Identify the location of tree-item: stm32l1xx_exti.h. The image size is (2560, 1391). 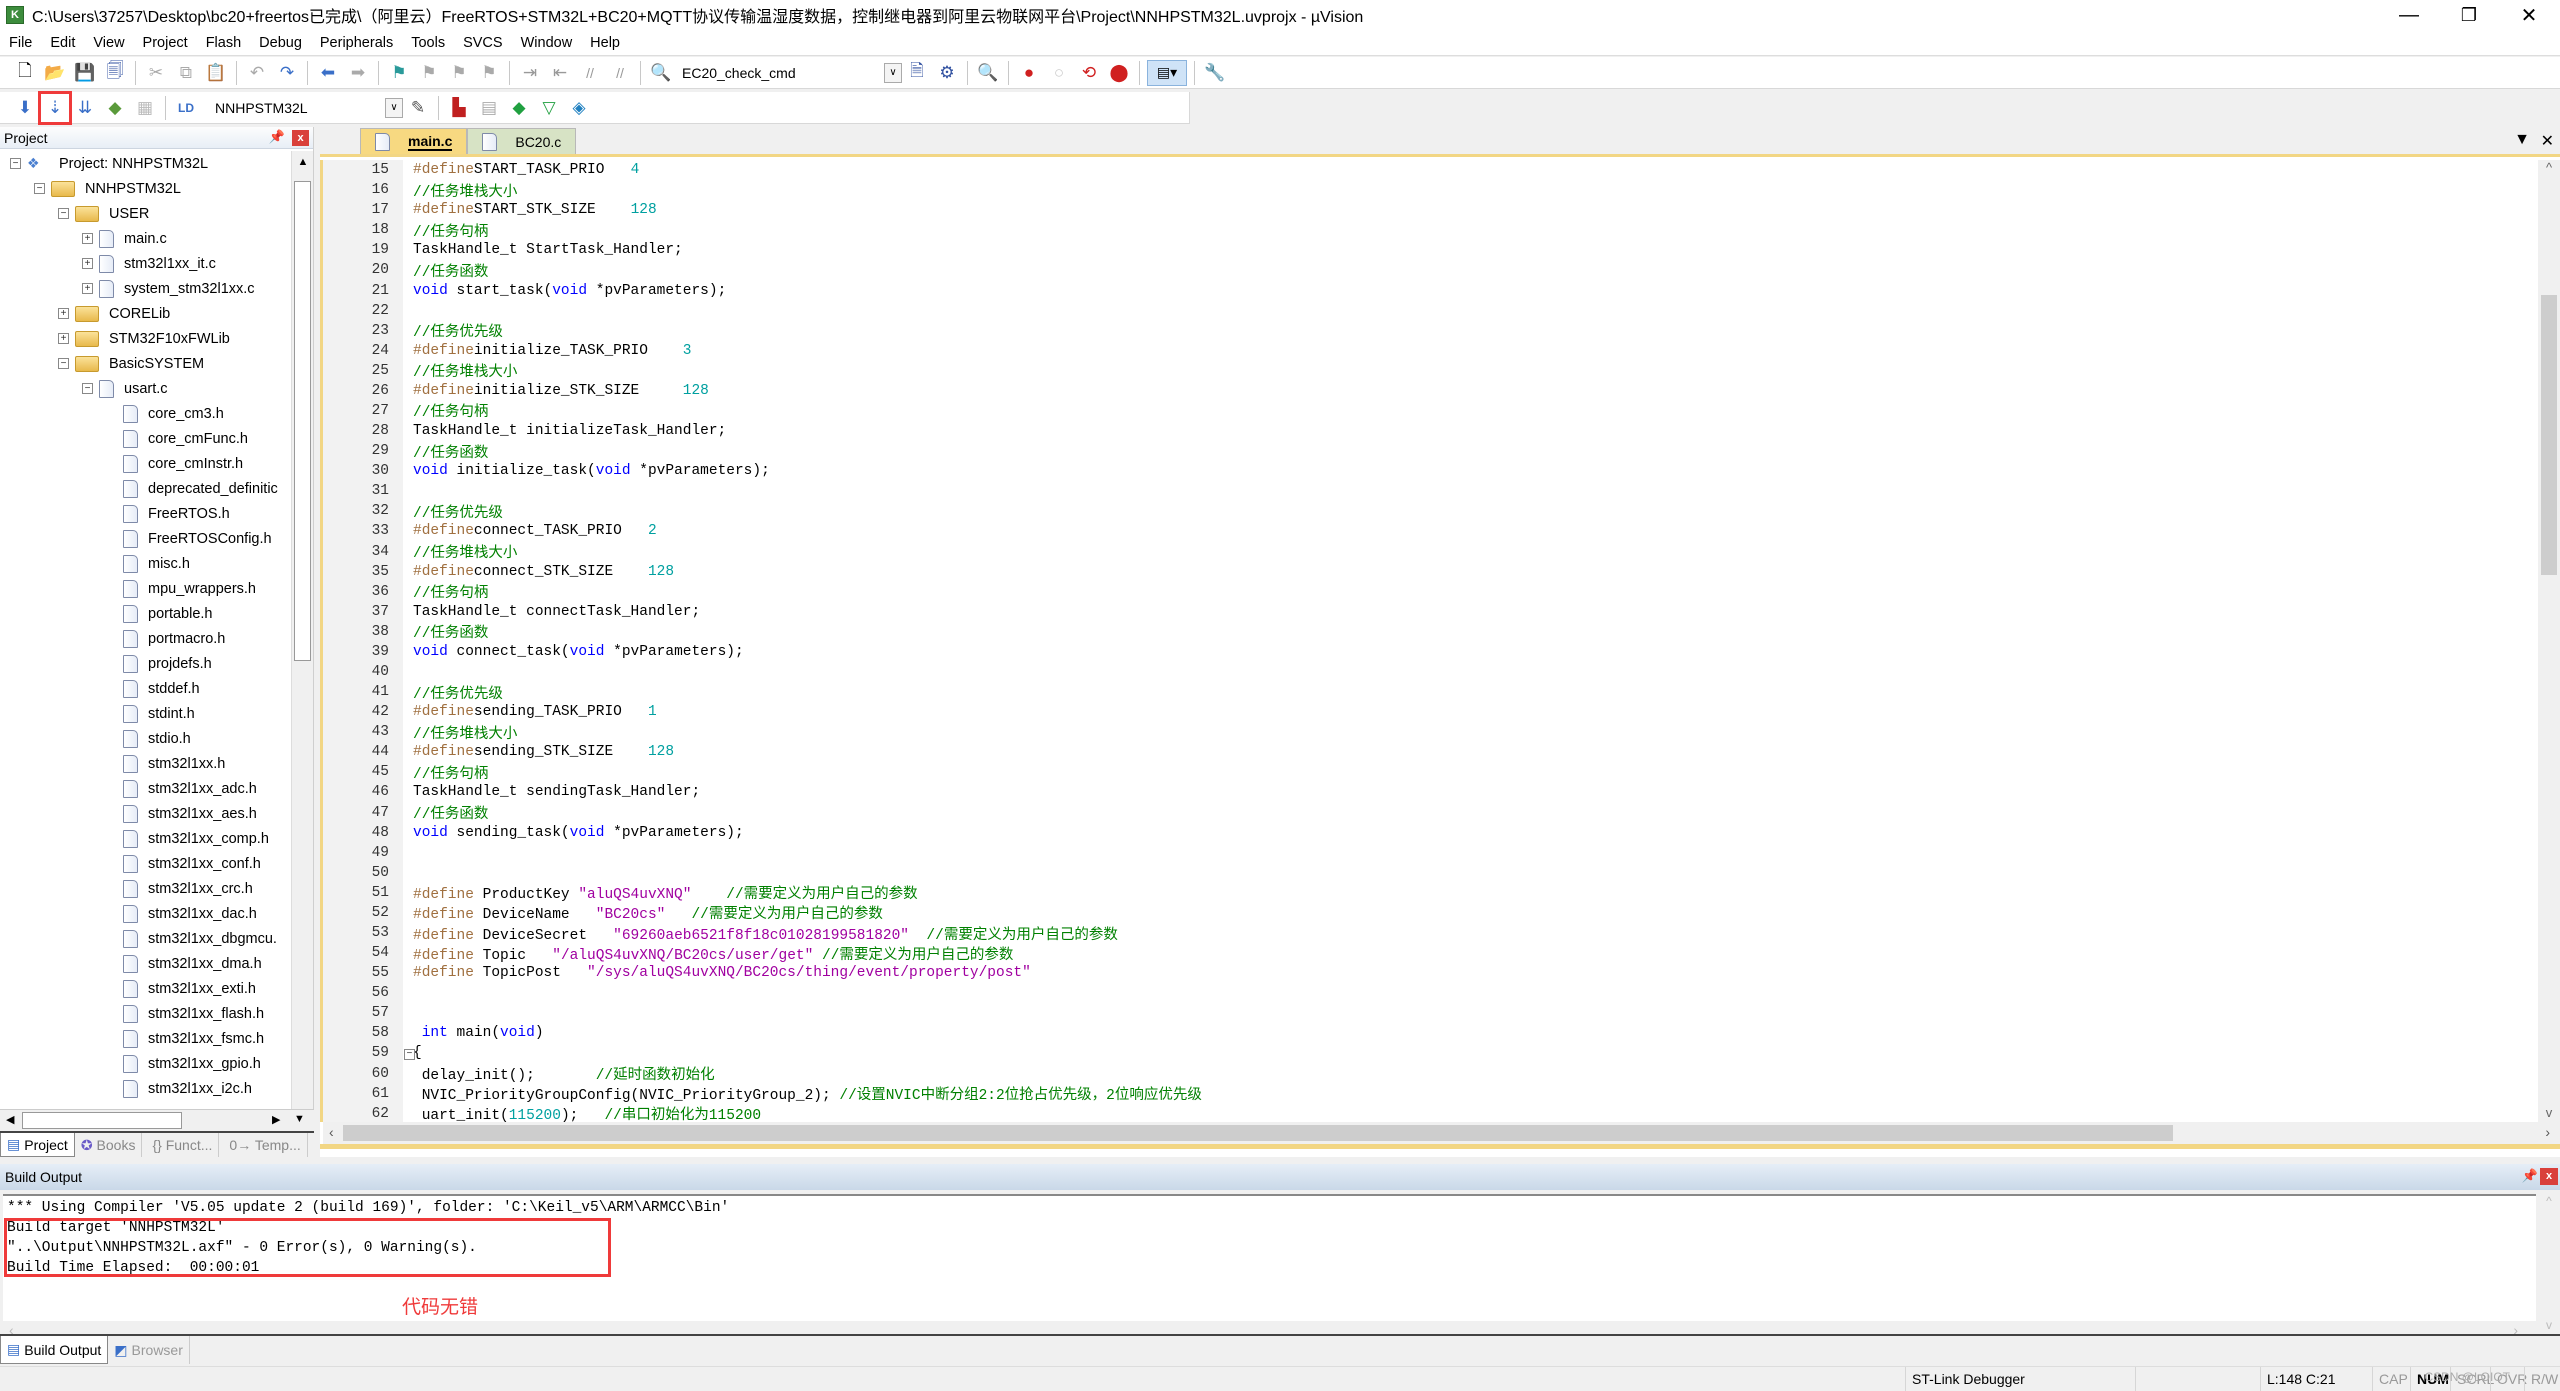
(145, 988).